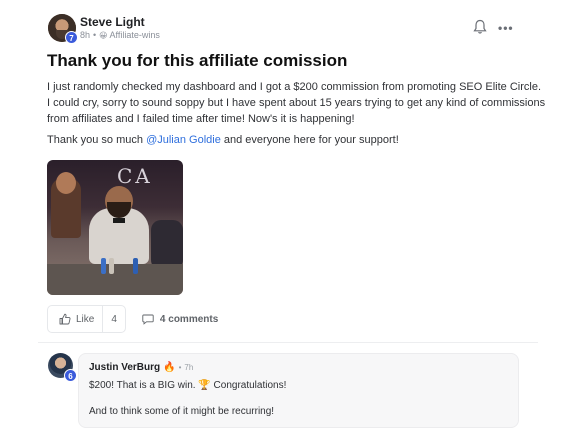 Image resolution: width=567 pixels, height=446 pixels. Describe the element at coordinates (71, 37) in the screenshot. I see `level-badge: 7` at that location.